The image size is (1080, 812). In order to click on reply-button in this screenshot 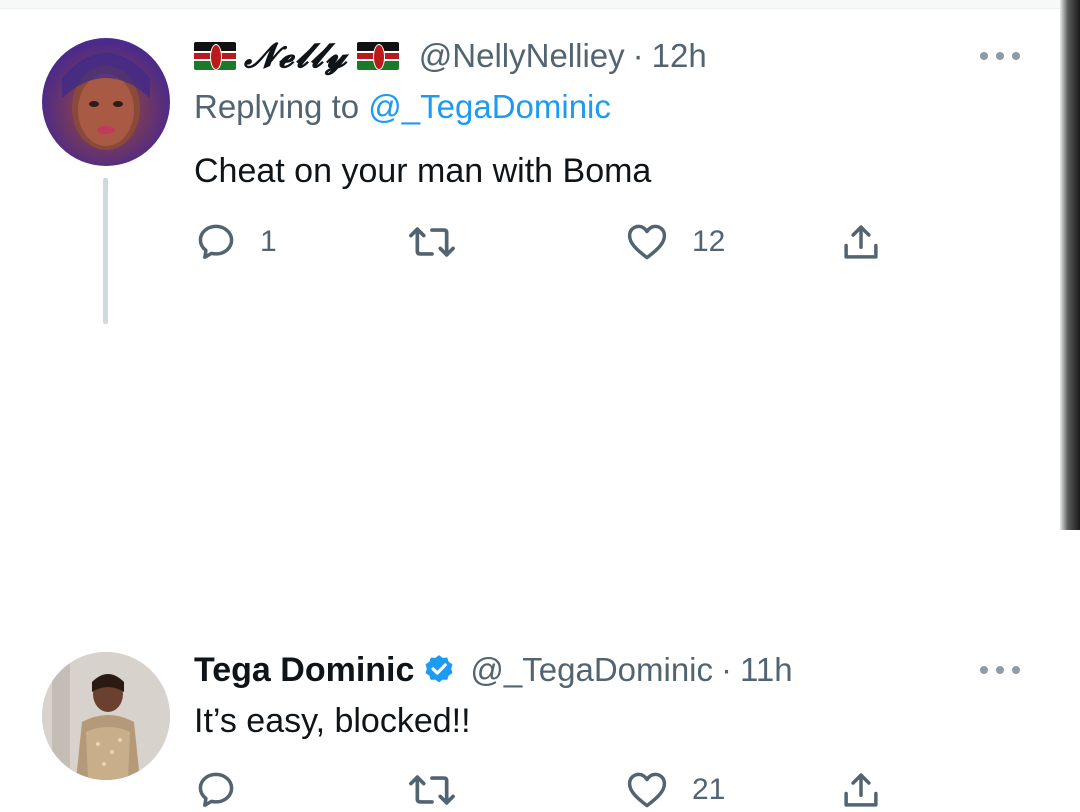, I will do `click(227, 790)`.